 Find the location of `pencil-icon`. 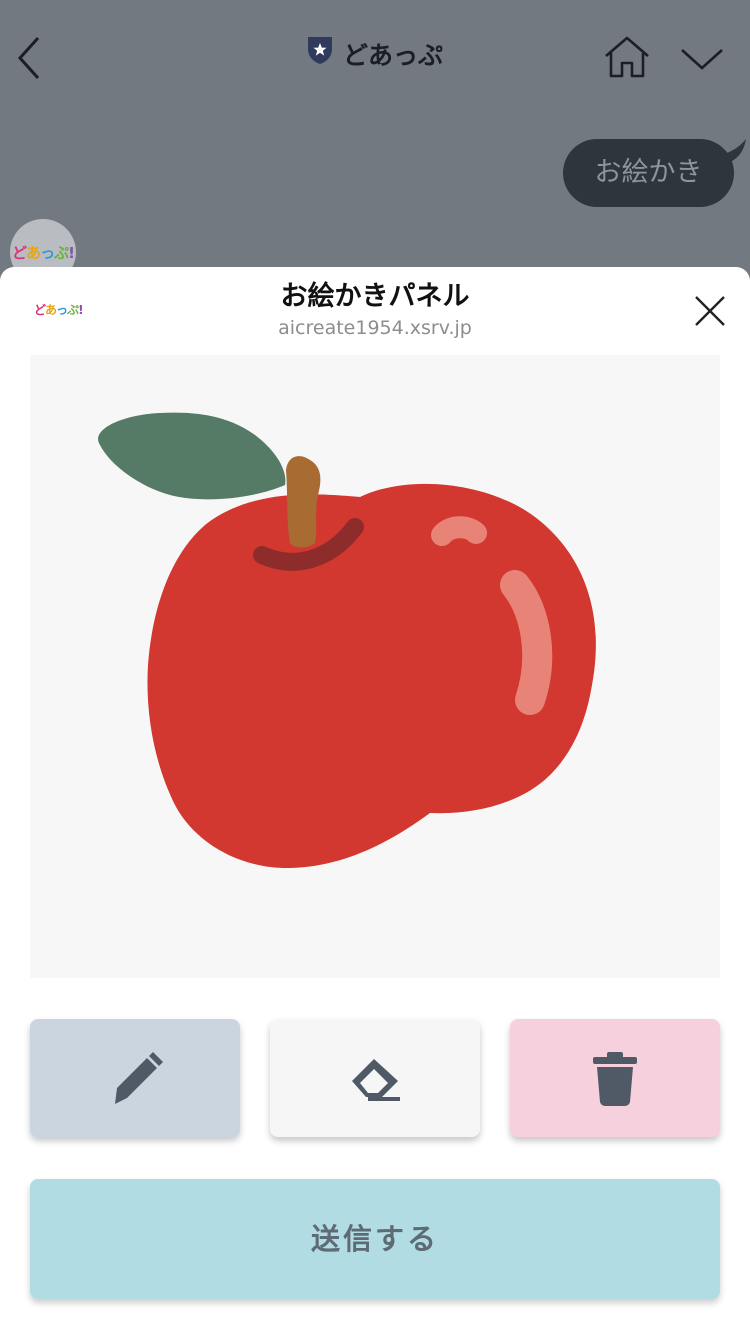

pencil-icon is located at coordinates (139, 1078).